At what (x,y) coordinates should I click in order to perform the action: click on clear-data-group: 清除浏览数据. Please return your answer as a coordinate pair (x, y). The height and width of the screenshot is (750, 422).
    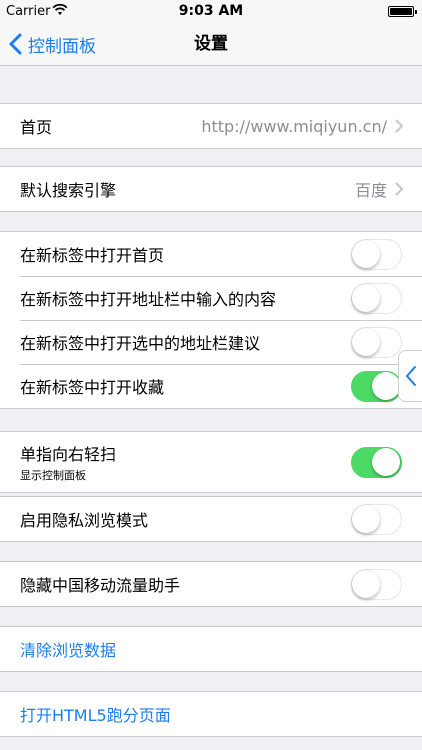
    Looking at the image, I should click on (211, 649).